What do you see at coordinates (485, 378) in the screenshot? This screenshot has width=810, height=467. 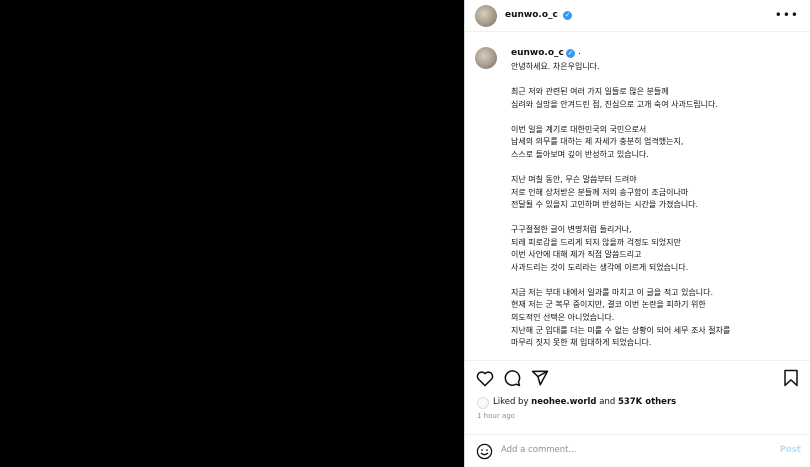 I see `heart-icon` at bounding box center [485, 378].